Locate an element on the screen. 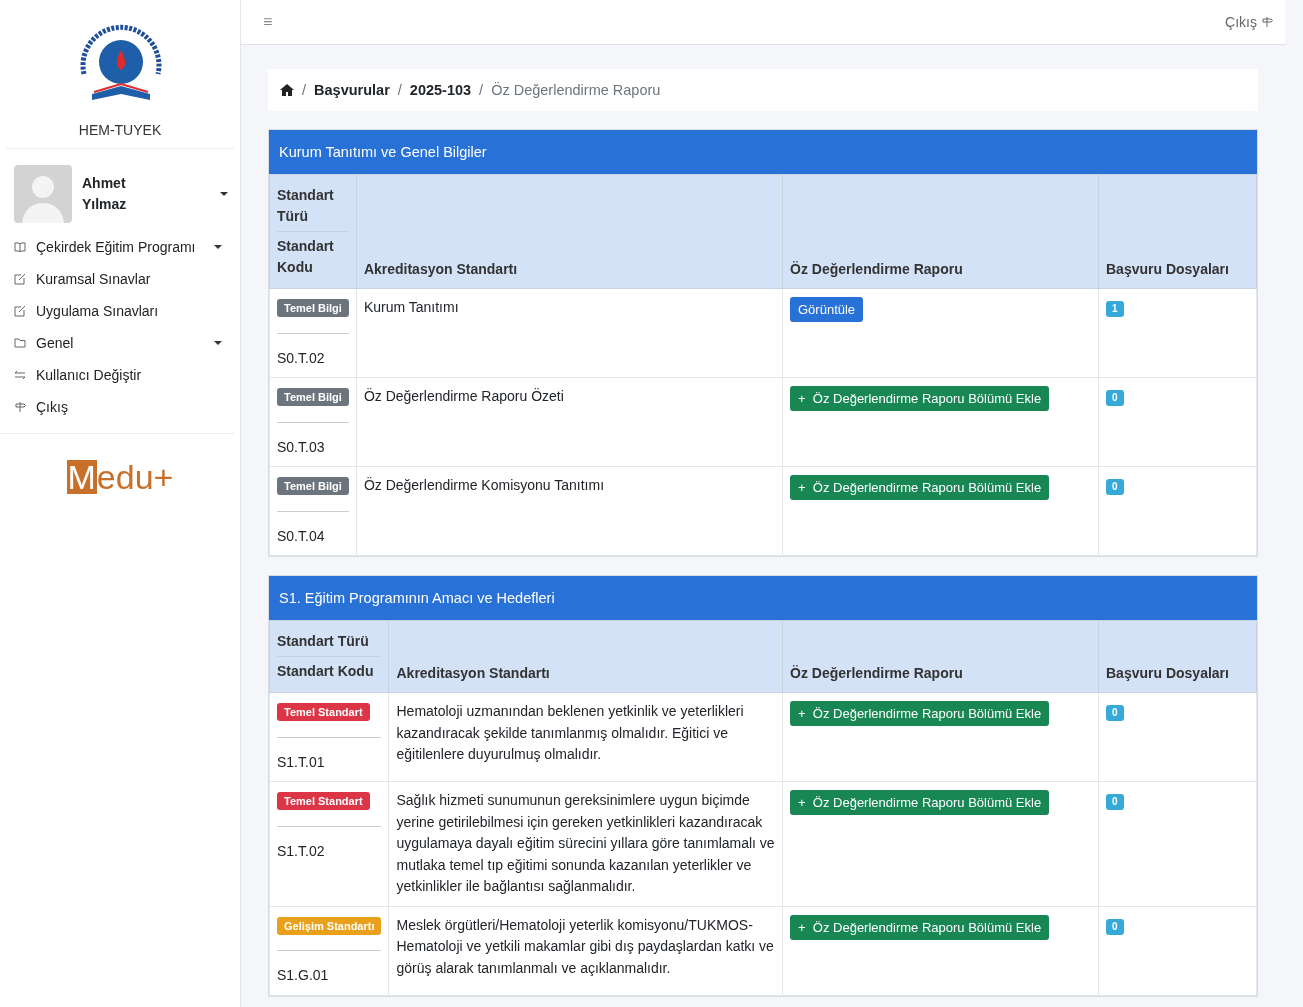 The image size is (1303, 1007). view-button: Görüntüle is located at coordinates (827, 309).